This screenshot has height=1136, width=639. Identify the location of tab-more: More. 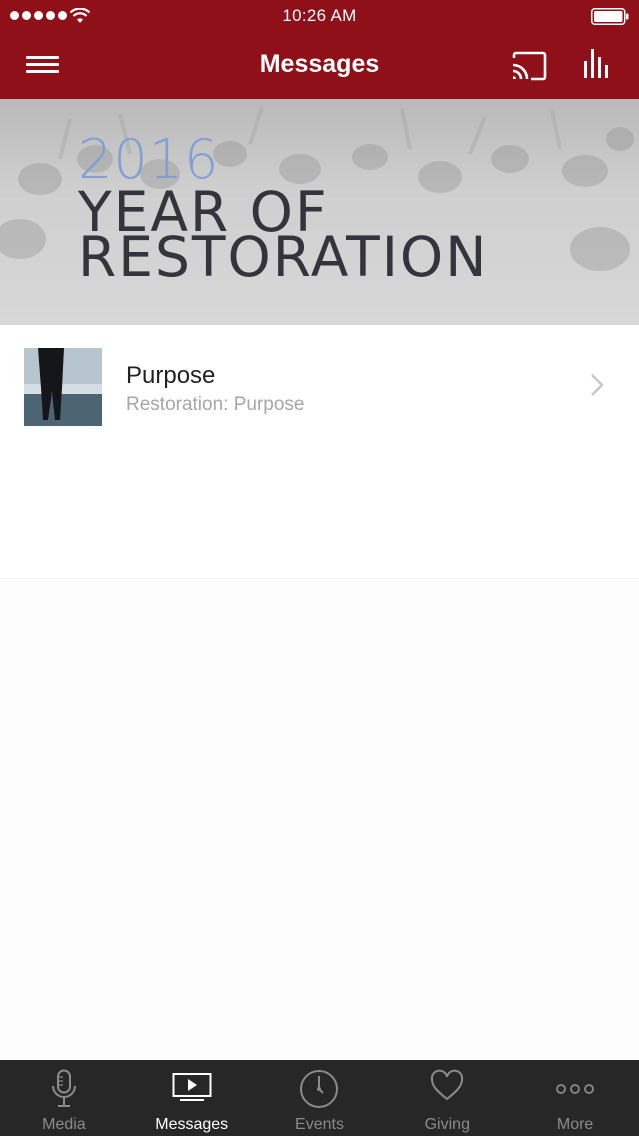
(575, 1098).